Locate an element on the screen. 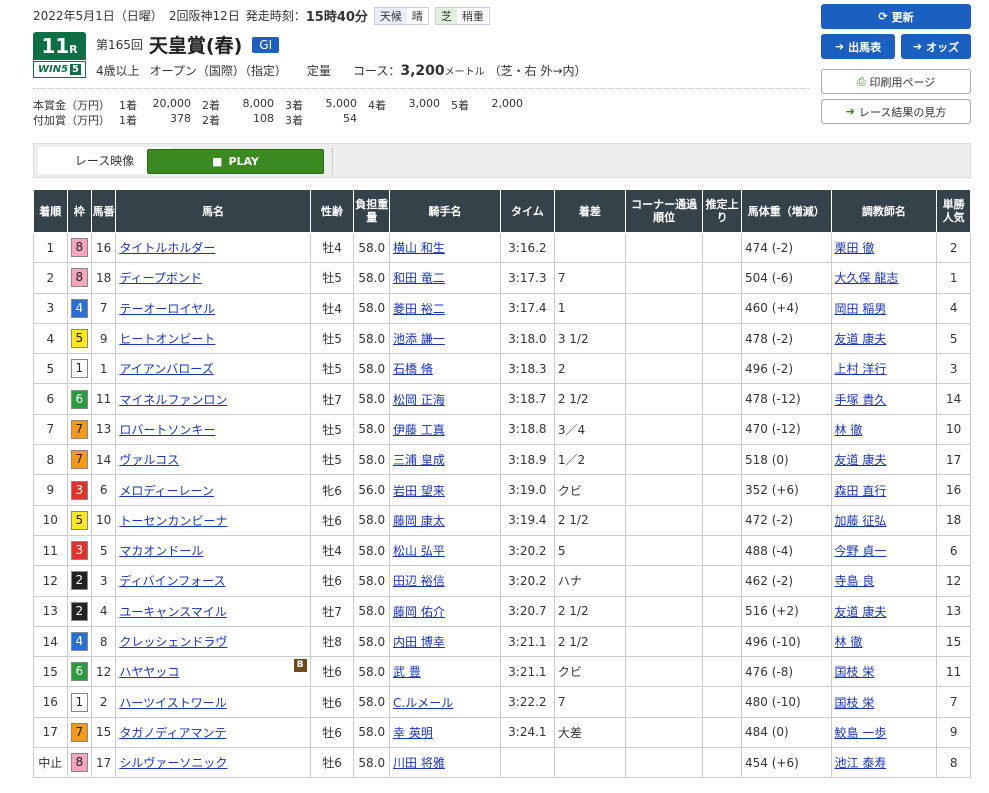 Image resolution: width=989 pixels, height=793 pixels. jockey-link: 菱田 裕二 is located at coordinates (419, 309).